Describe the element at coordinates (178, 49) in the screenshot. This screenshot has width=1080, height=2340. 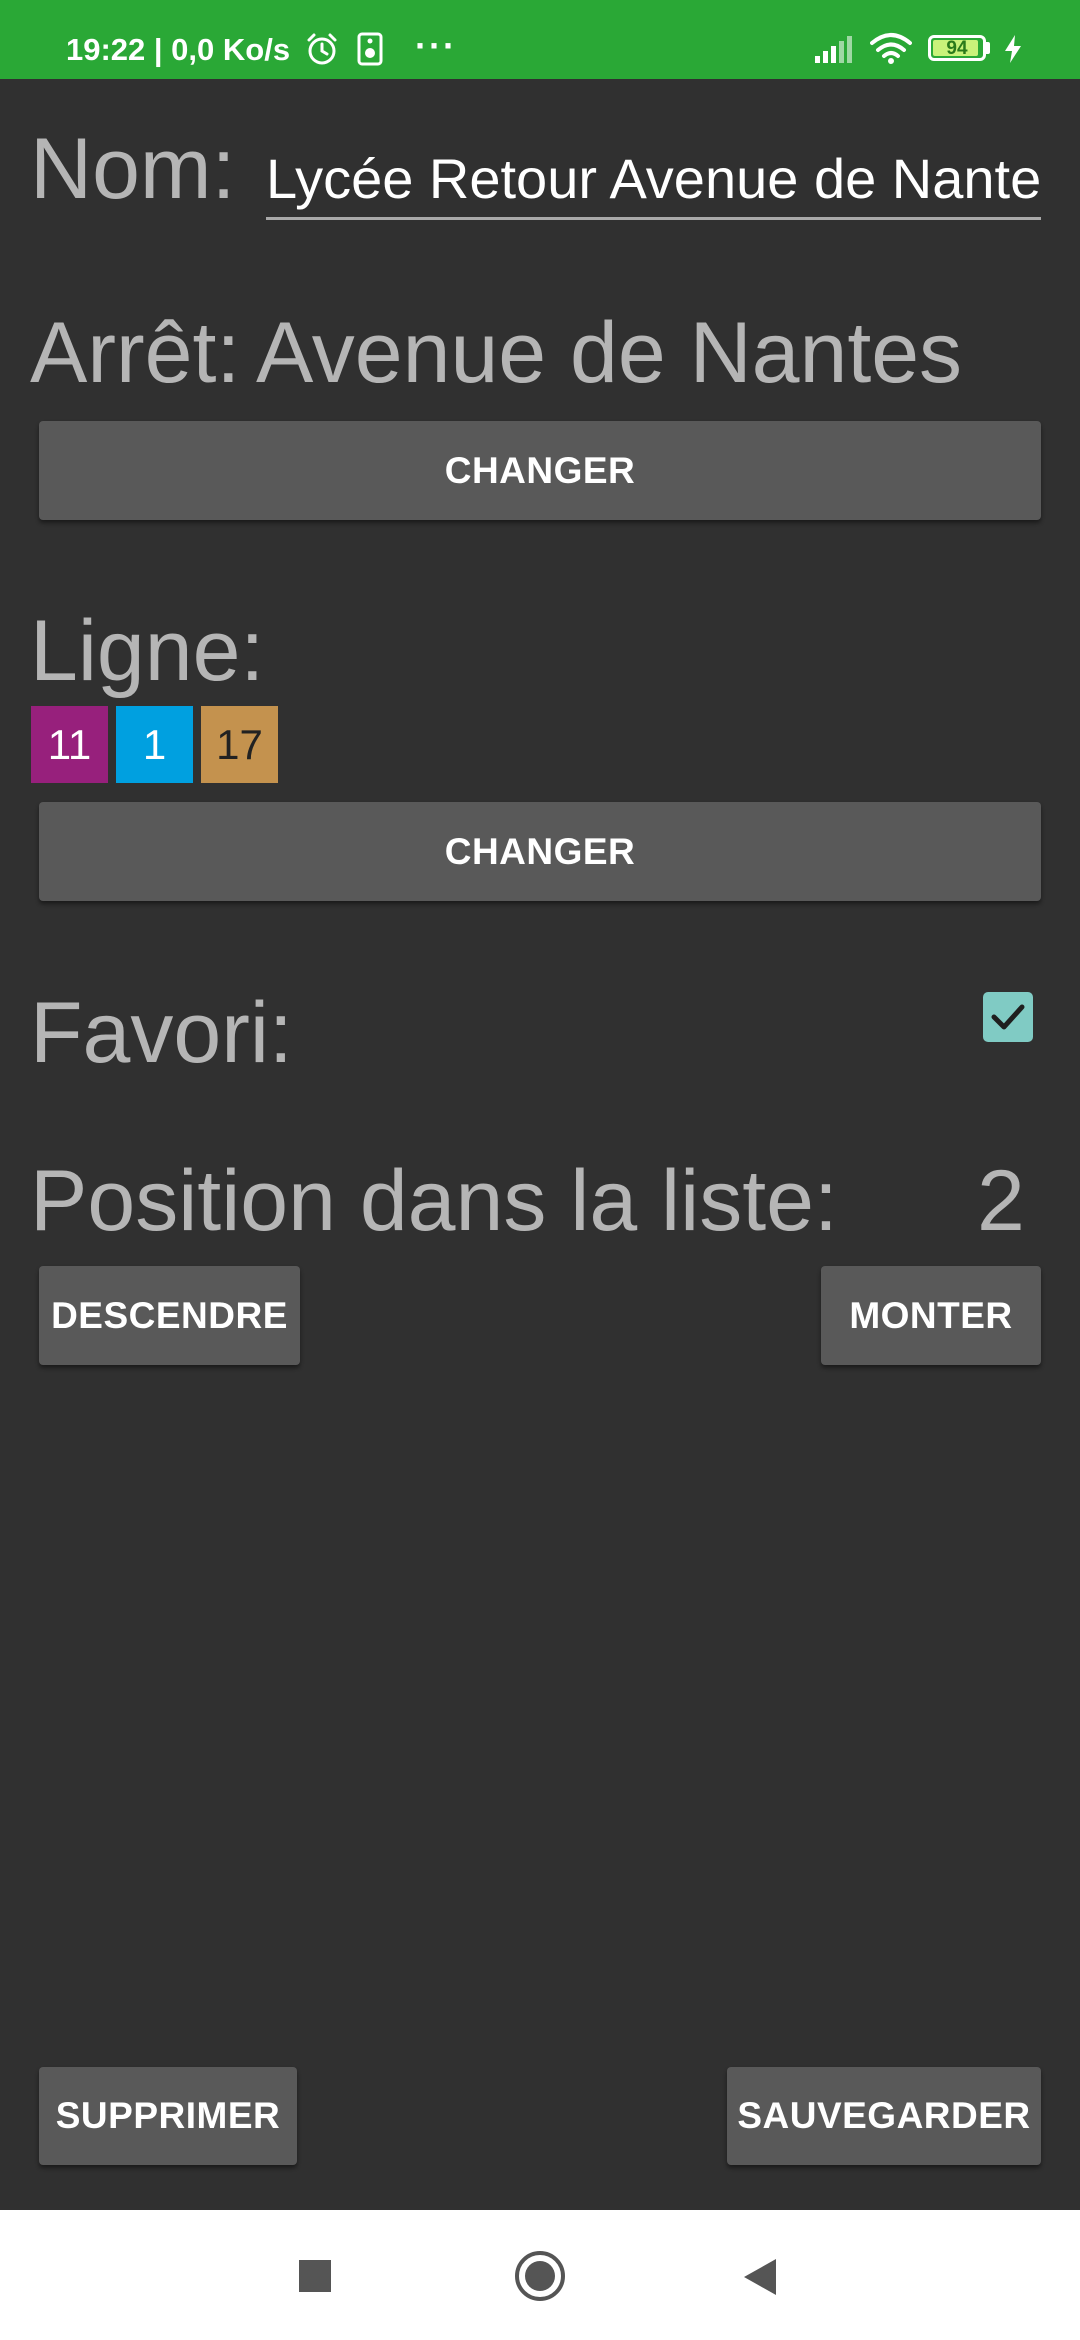
I see `status-time-speed: 19:22 | 0,0 Ko/s` at that location.